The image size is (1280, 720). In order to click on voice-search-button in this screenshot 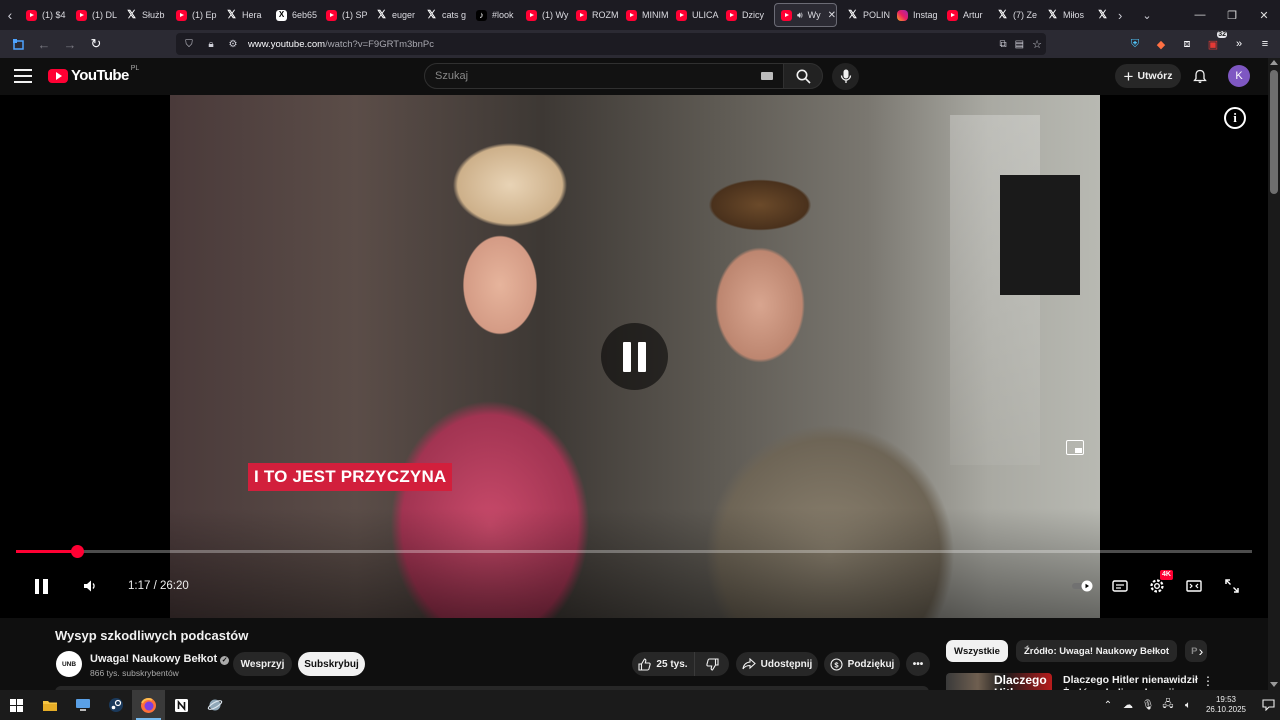, I will do `click(845, 76)`.